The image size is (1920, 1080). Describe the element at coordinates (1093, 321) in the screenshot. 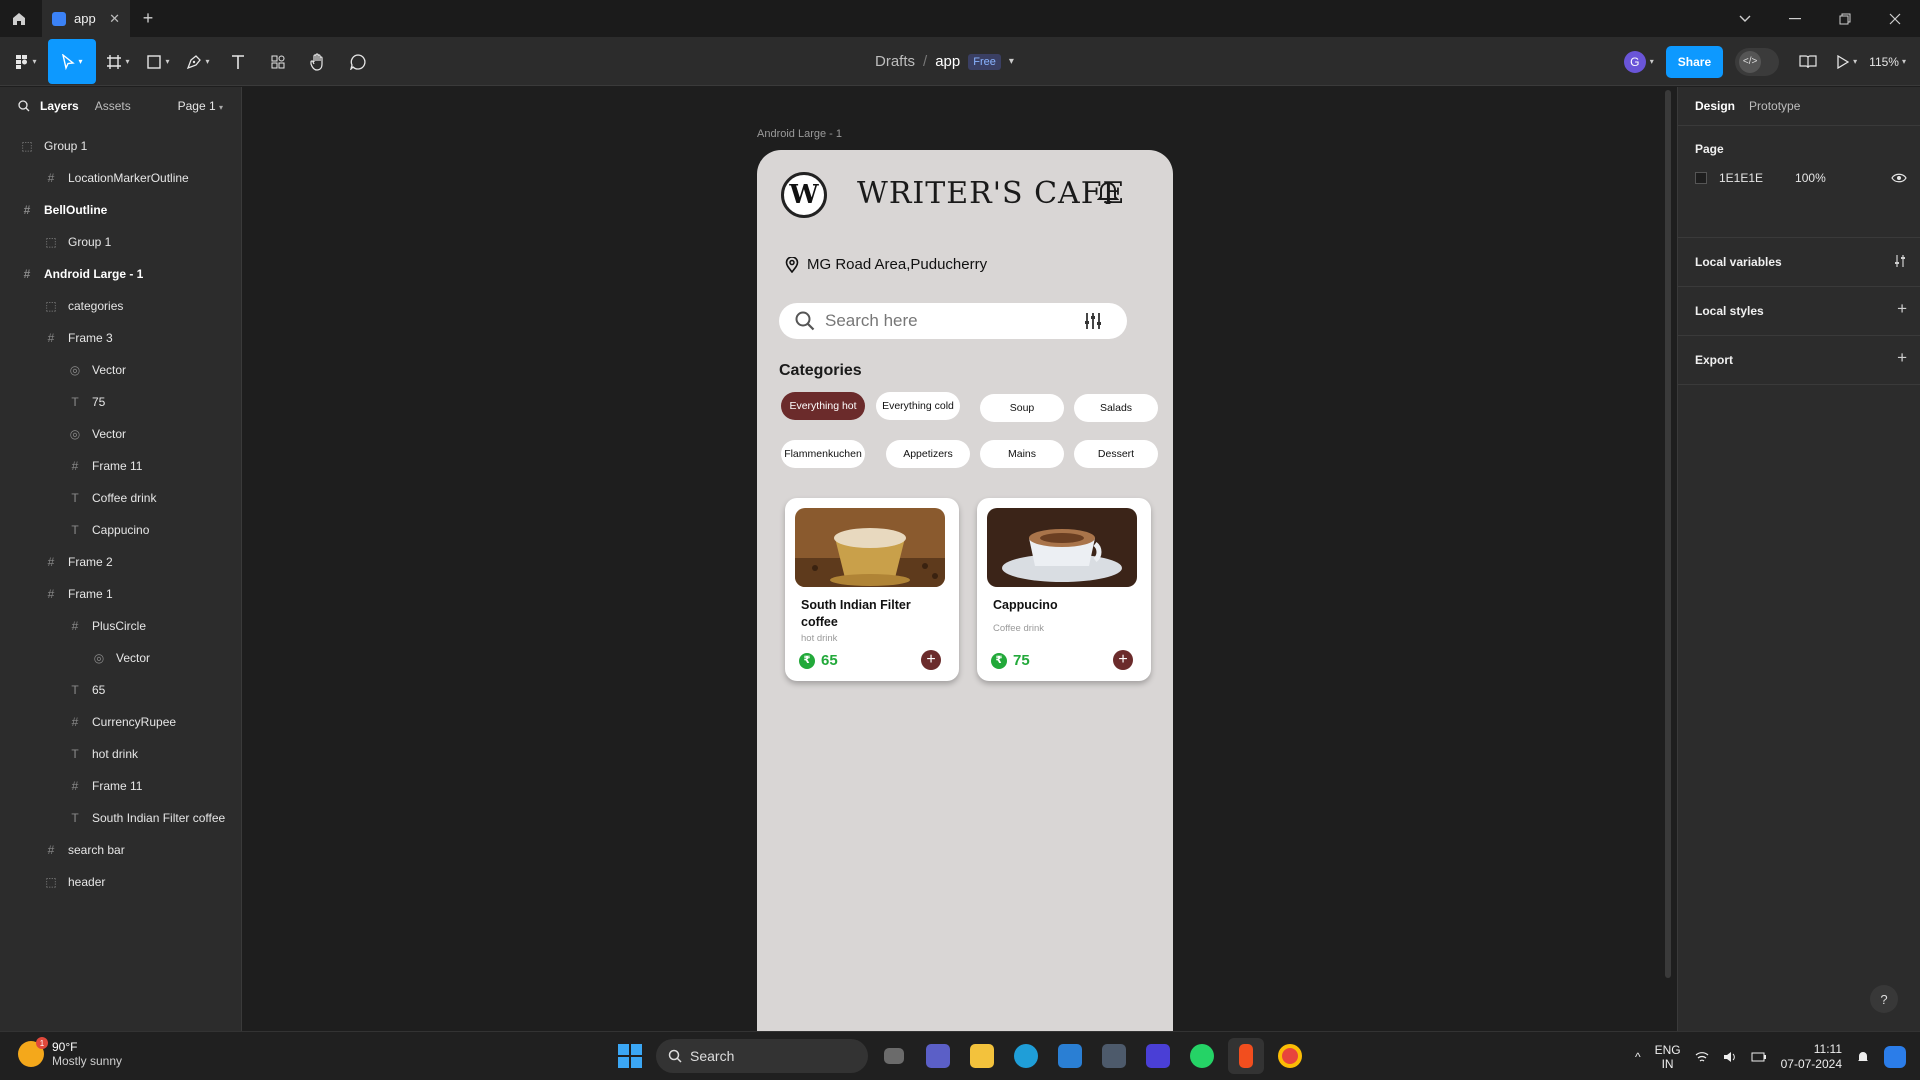

I see `filter-icon` at that location.